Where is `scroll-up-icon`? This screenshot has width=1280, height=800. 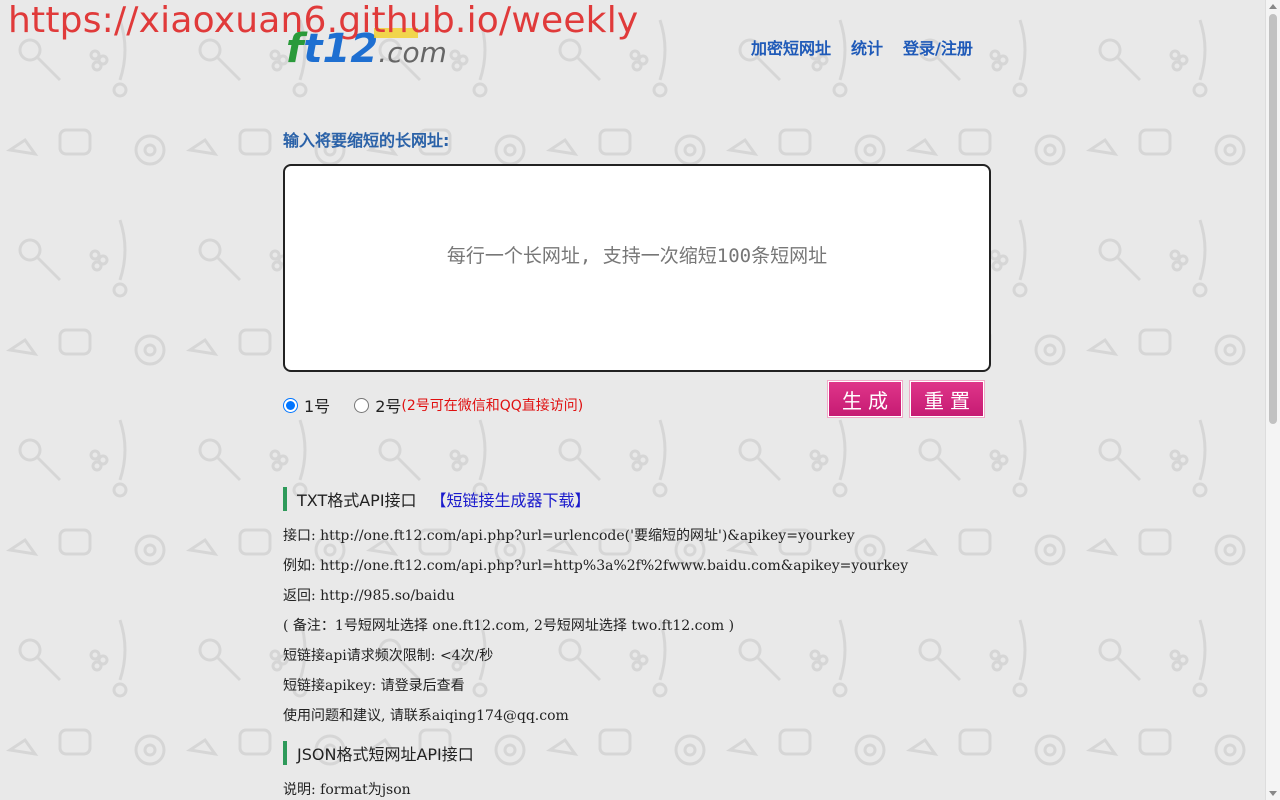 scroll-up-icon is located at coordinates (1273, 6).